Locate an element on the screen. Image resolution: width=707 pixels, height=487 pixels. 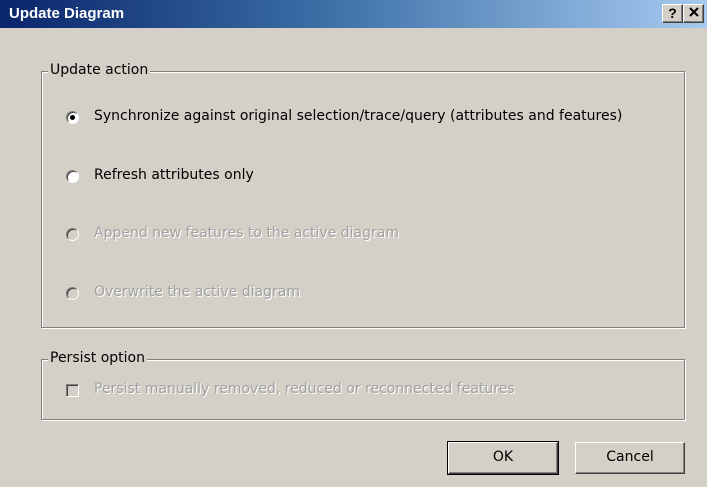
radio-selected-dot is located at coordinates (72, 117).